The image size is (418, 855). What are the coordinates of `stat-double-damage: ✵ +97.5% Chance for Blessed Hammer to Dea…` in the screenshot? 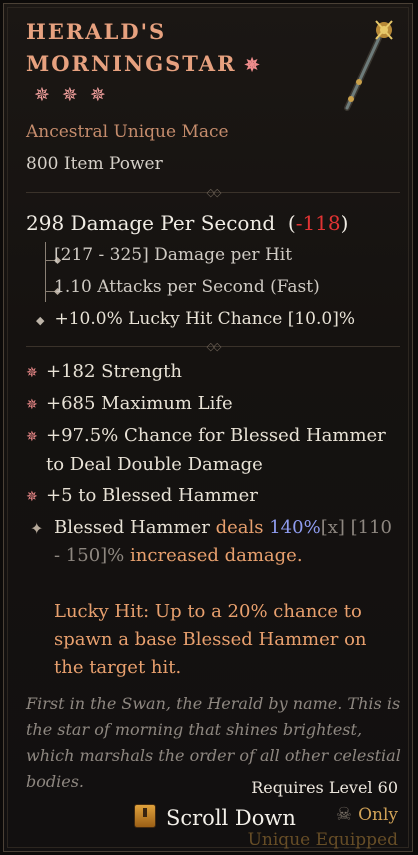 It's located at (206, 450).